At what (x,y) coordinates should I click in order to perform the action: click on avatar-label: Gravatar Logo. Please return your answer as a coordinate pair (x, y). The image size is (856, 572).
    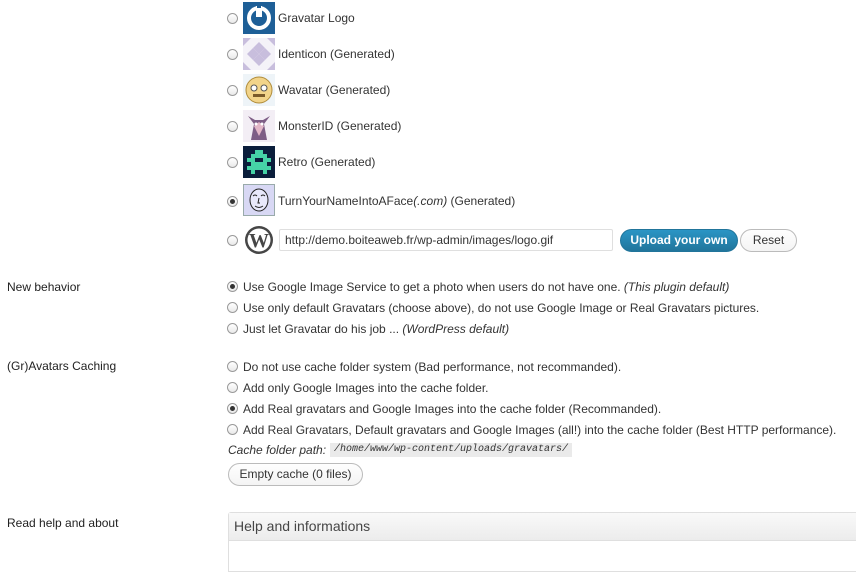
    Looking at the image, I should click on (316, 18).